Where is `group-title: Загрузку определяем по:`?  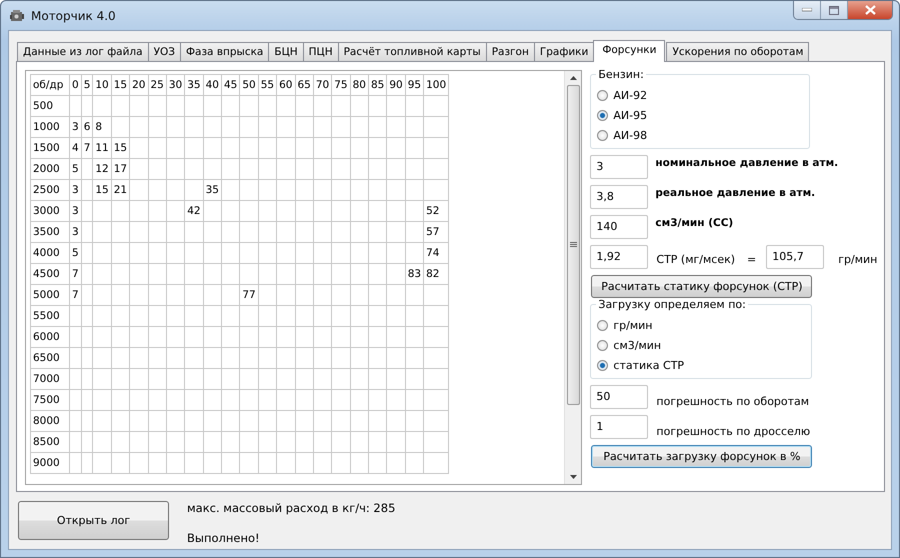 group-title: Загрузку определяем по: is located at coordinates (672, 304).